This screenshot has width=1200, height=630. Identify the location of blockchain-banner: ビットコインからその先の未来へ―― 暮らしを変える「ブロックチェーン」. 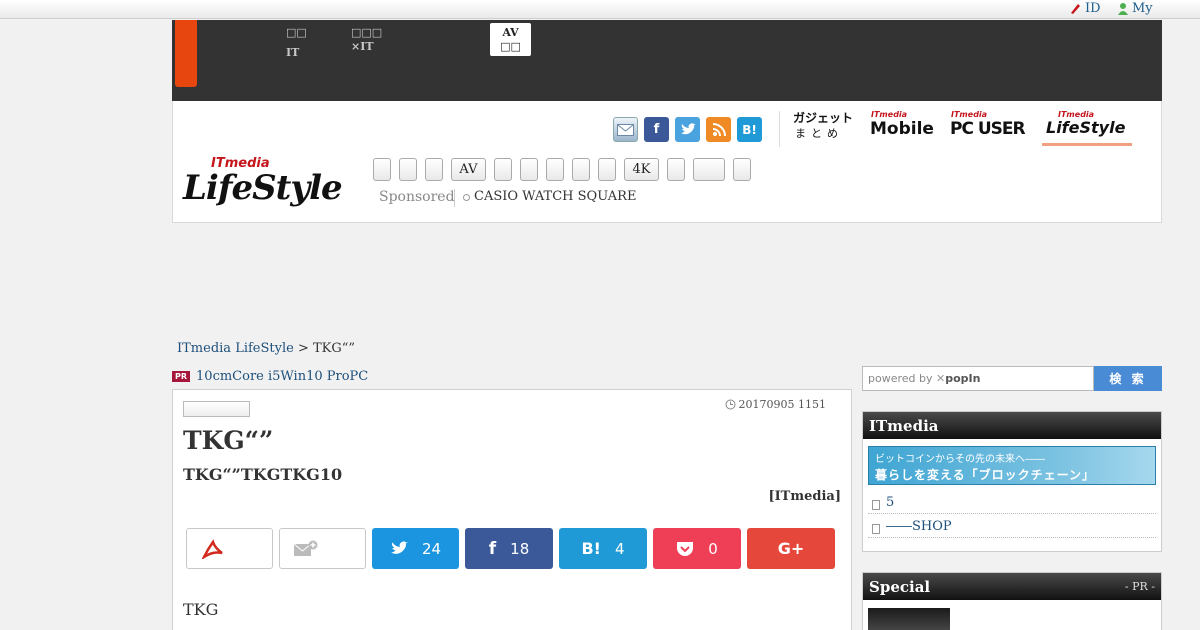
(1012, 465).